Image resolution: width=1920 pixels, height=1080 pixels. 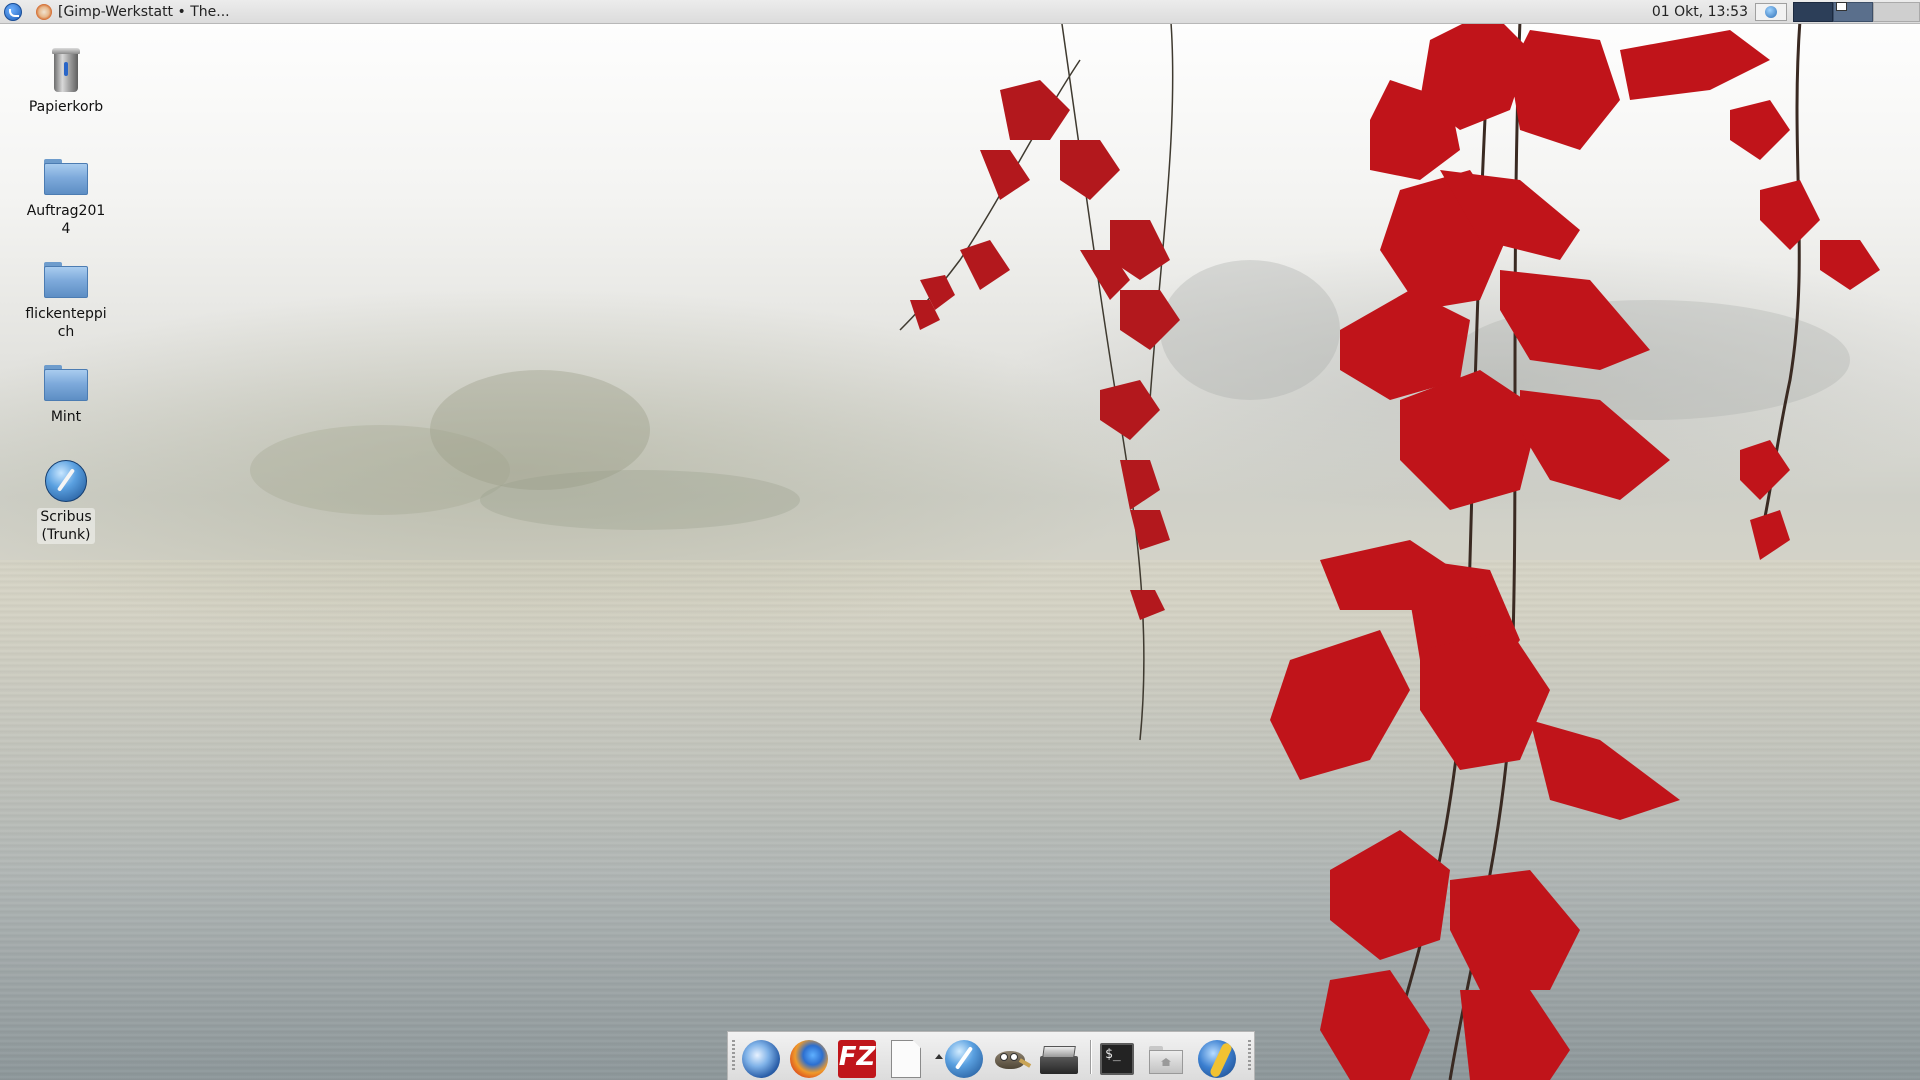 What do you see at coordinates (1694, 12) in the screenshot?
I see `panel-clock: 01 Okt, 13:53` at bounding box center [1694, 12].